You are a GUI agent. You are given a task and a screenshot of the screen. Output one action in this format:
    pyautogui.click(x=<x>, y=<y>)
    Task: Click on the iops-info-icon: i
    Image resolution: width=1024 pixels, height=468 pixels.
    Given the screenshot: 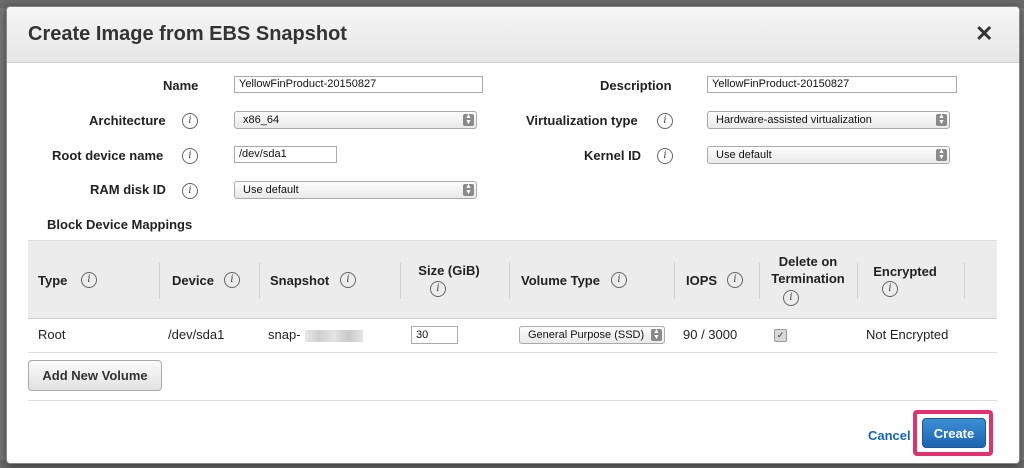 What is the action you would take?
    pyautogui.click(x=735, y=280)
    